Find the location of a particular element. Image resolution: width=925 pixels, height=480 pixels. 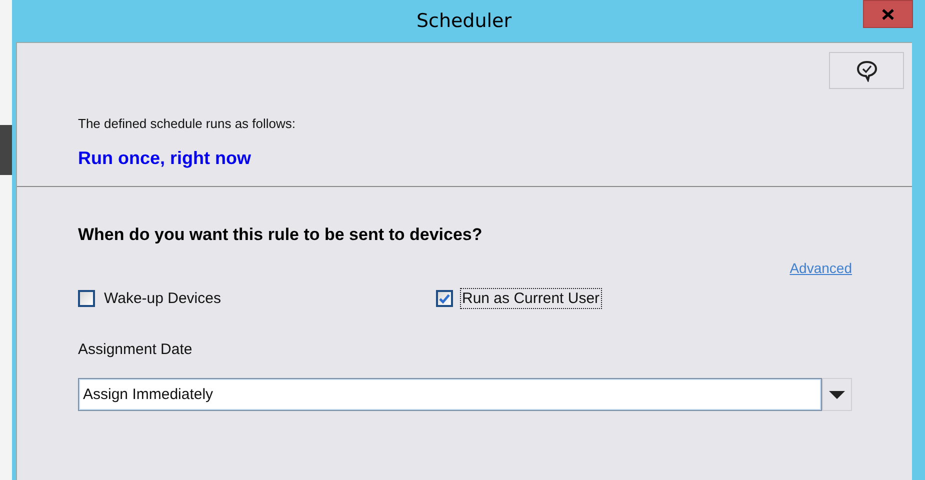

field-label: Assignment Date is located at coordinates (136, 349).